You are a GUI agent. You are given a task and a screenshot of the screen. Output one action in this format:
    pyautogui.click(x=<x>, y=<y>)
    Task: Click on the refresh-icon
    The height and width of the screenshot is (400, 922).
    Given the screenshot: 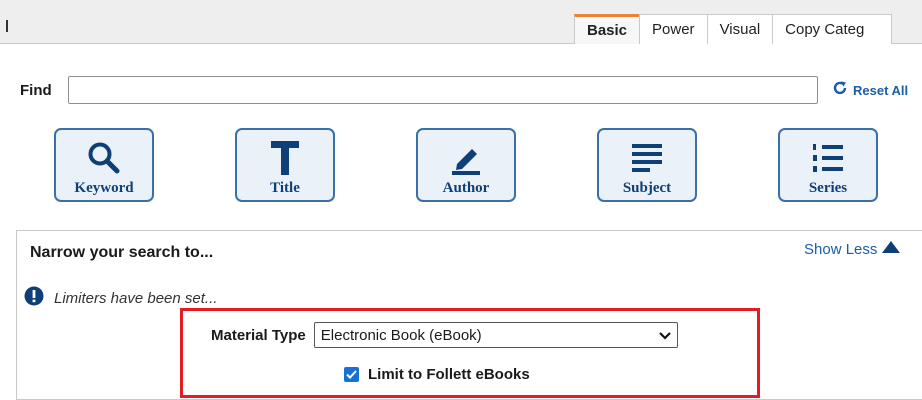 What is the action you would take?
    pyautogui.click(x=840, y=90)
    